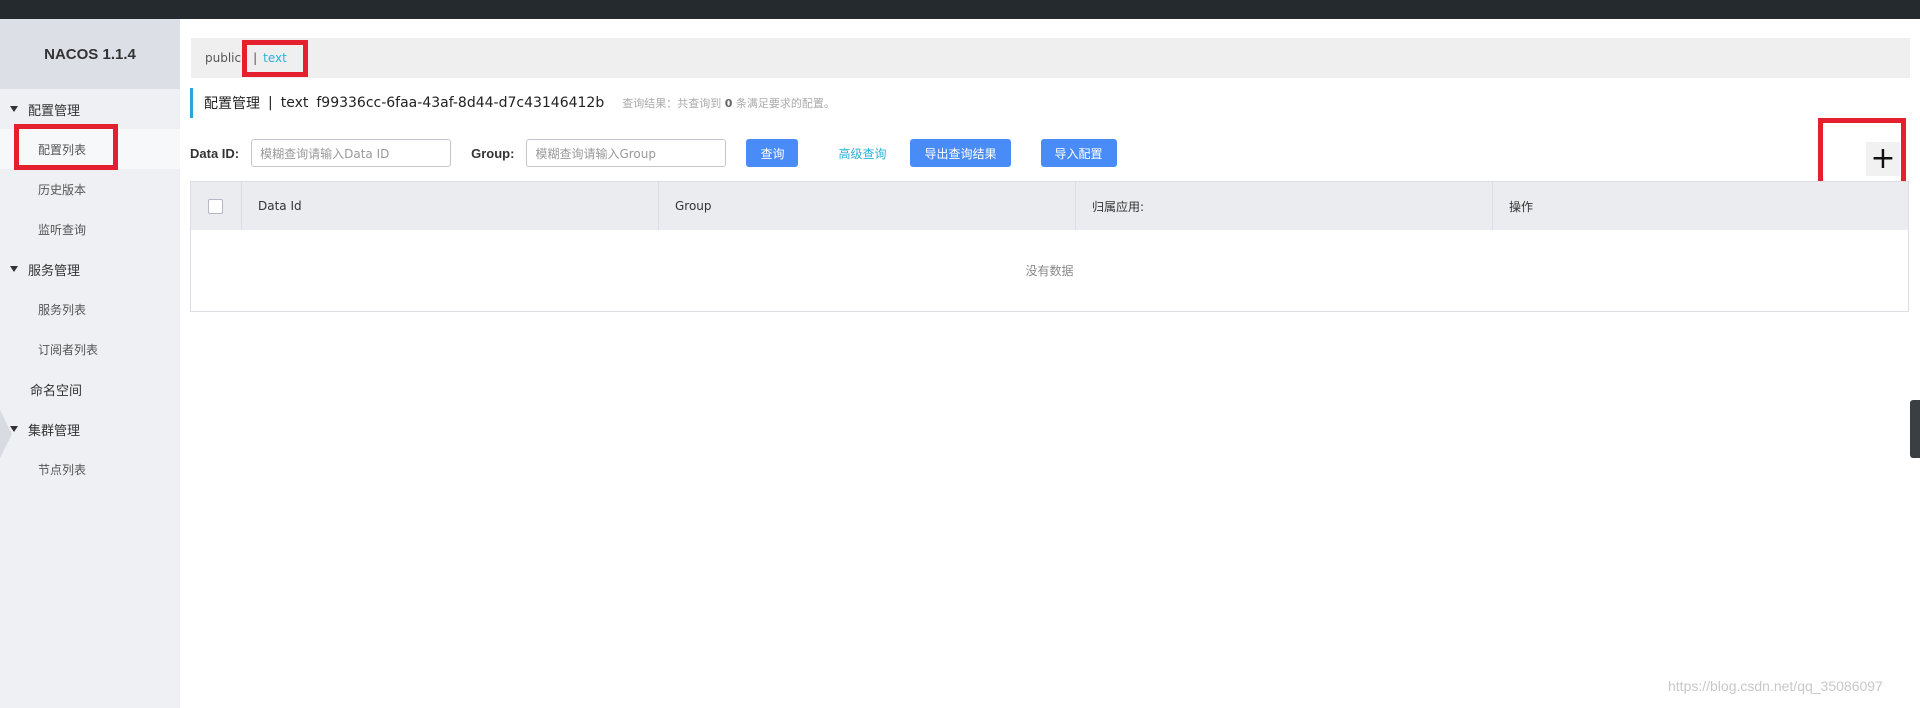 This screenshot has height=708, width=1920. Describe the element at coordinates (1049, 271) in the screenshot. I see `table-empty-state: 没有数据` at that location.